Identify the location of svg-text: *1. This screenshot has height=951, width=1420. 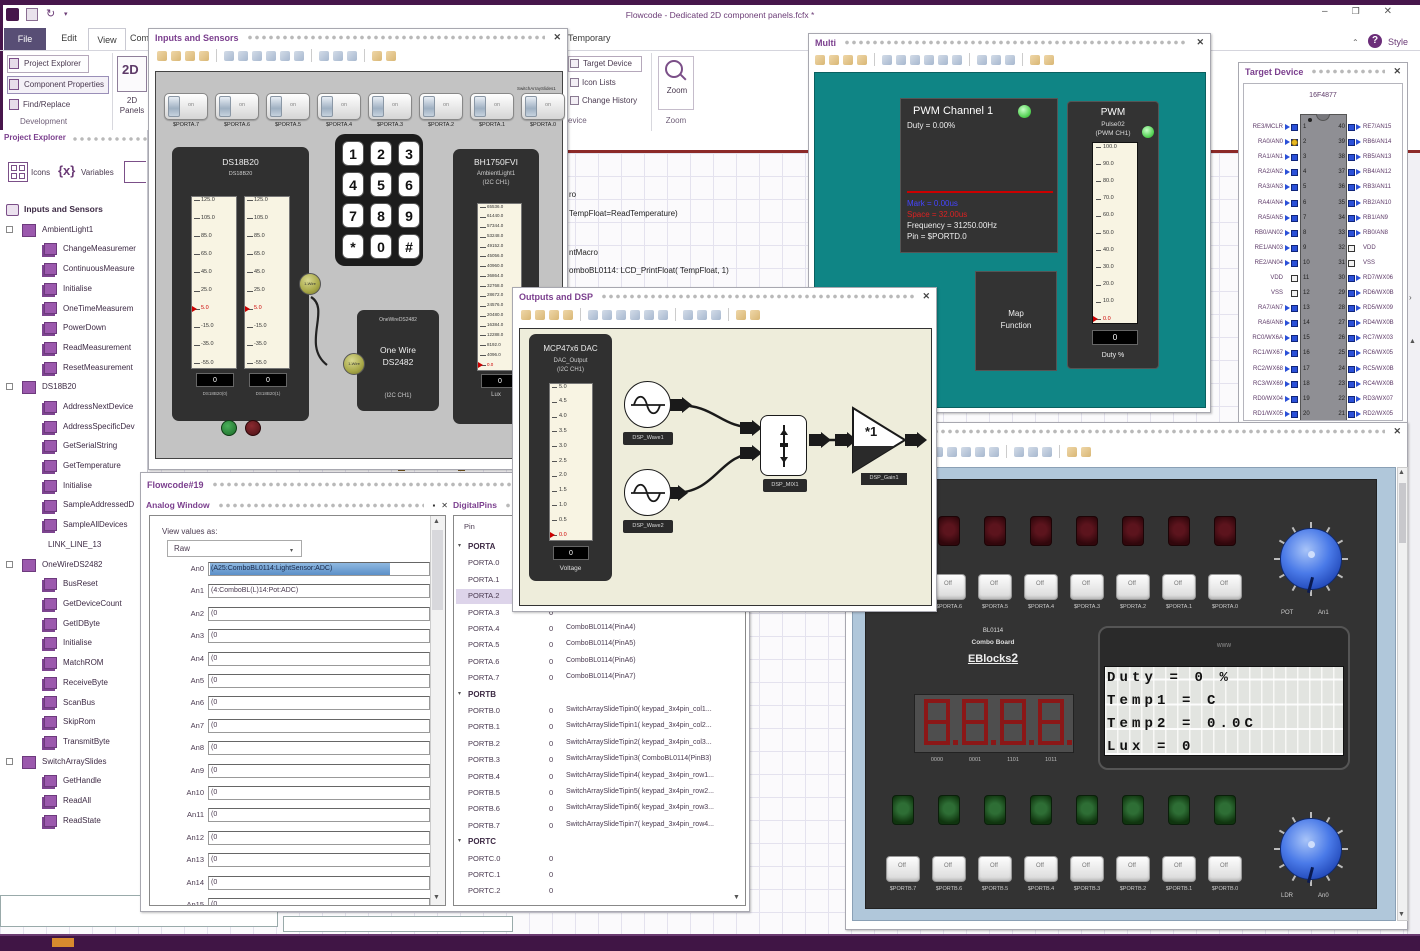
(871, 431).